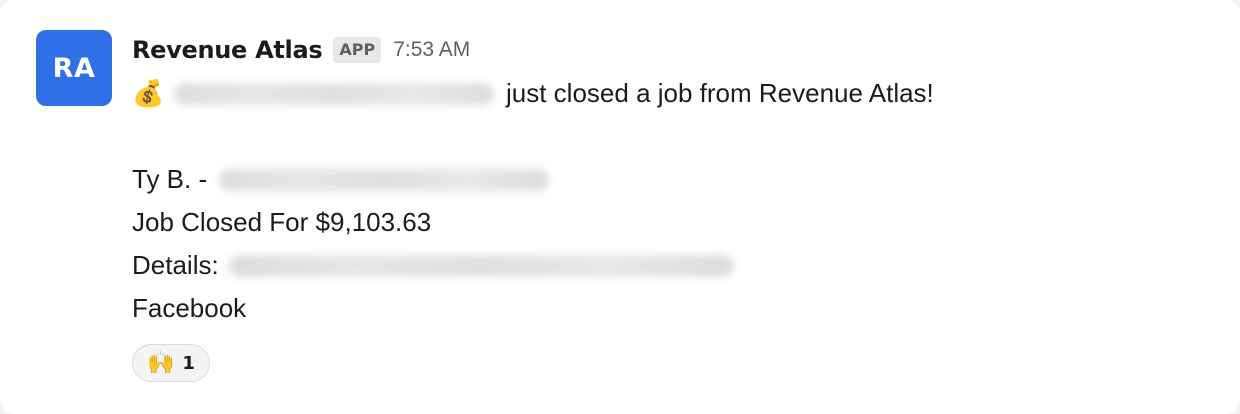  Describe the element at coordinates (481, 265) in the screenshot. I see `redacted-details` at that location.